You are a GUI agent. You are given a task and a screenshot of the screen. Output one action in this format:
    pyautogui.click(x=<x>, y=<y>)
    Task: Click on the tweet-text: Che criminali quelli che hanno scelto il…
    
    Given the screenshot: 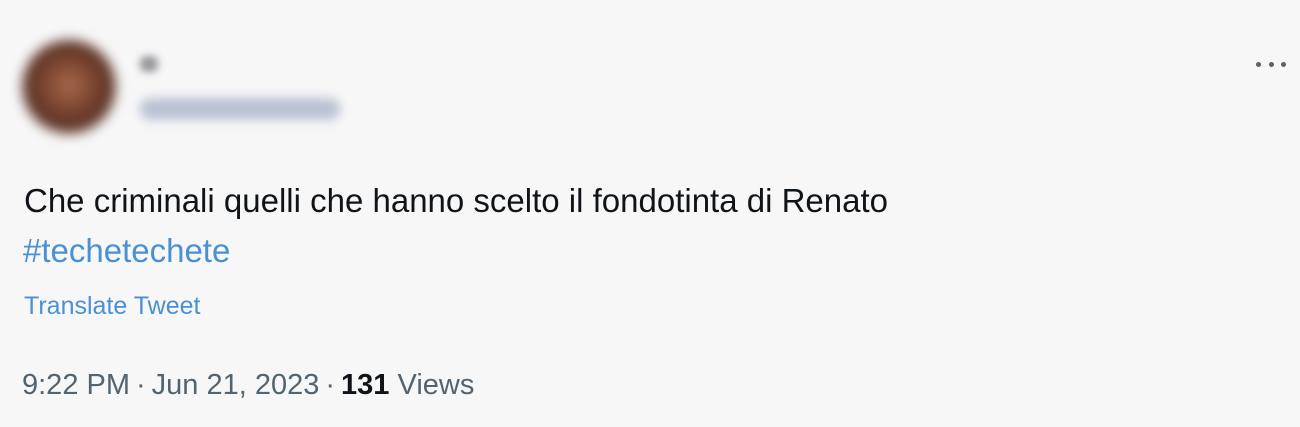 What is the action you would take?
    pyautogui.click(x=456, y=200)
    